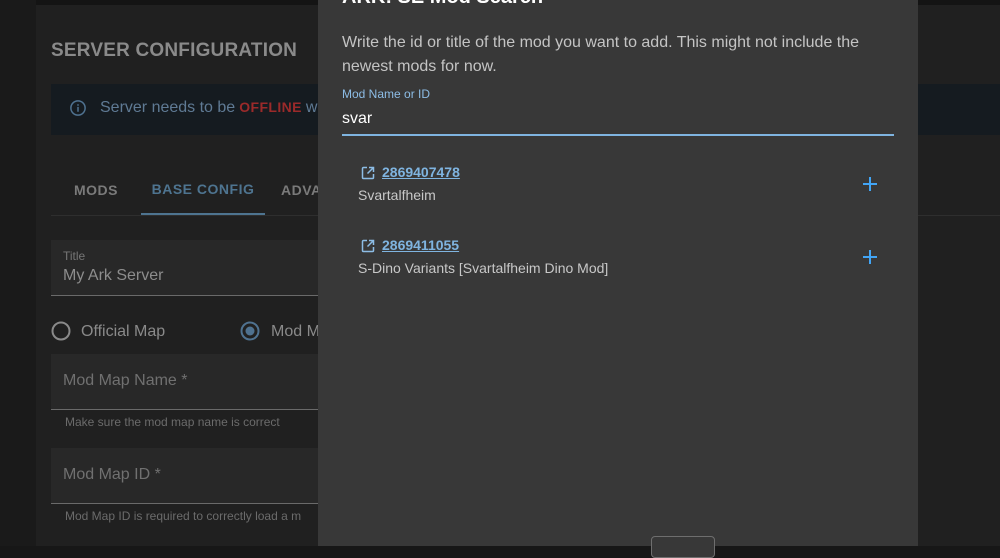 The image size is (1000, 558). What do you see at coordinates (112, 474) in the screenshot?
I see `mod-map-id-placeholder: Mod Map ID *` at bounding box center [112, 474].